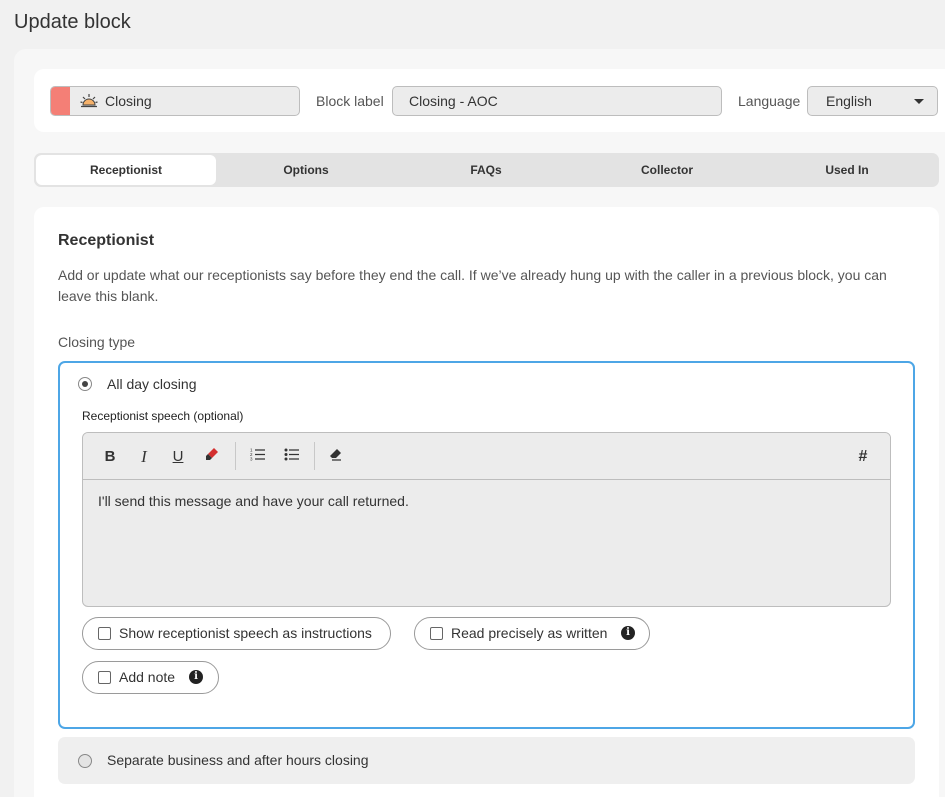 The image size is (945, 797). I want to click on block-color-strip, so click(60, 101).